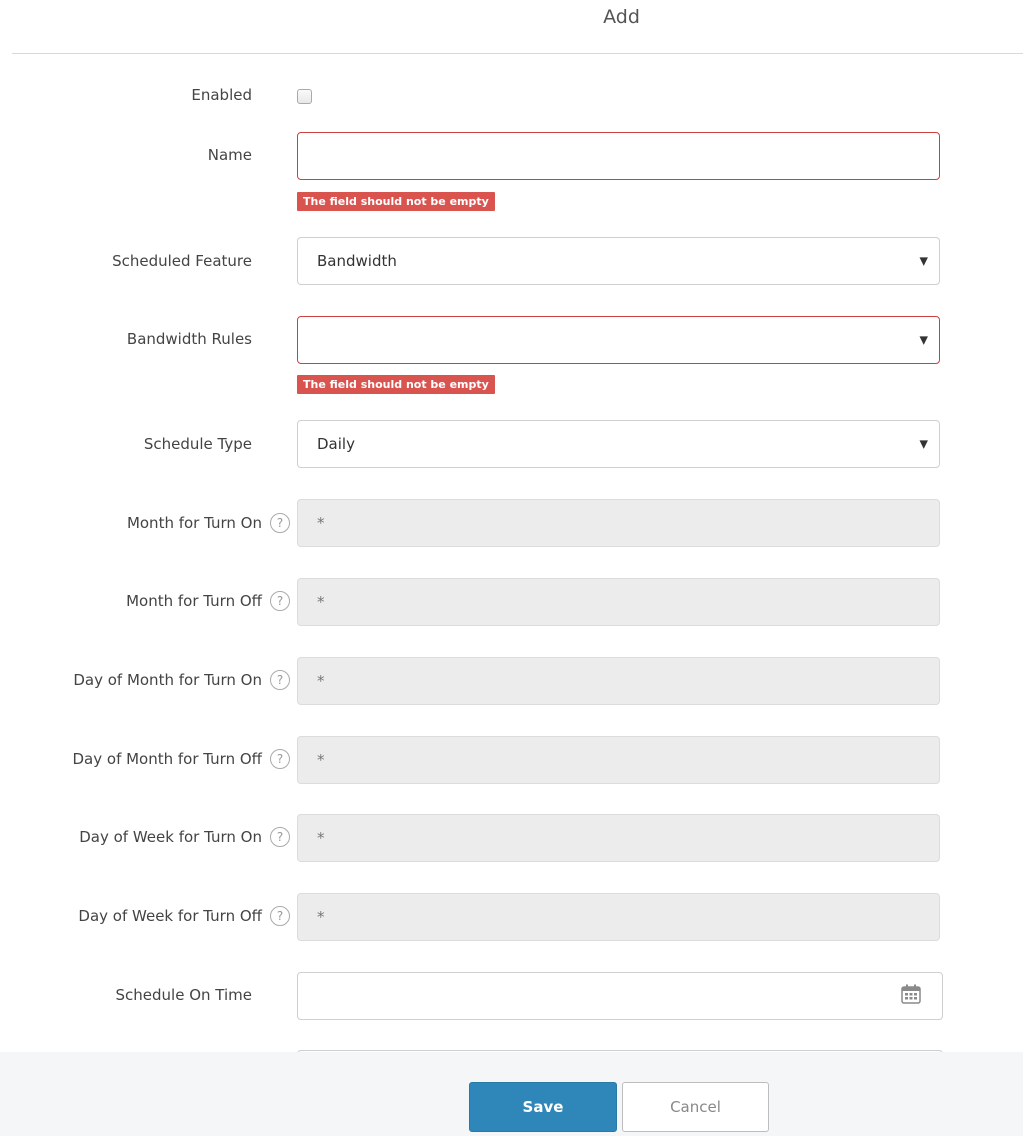  I want to click on dow-on-input: *, so click(618, 838).